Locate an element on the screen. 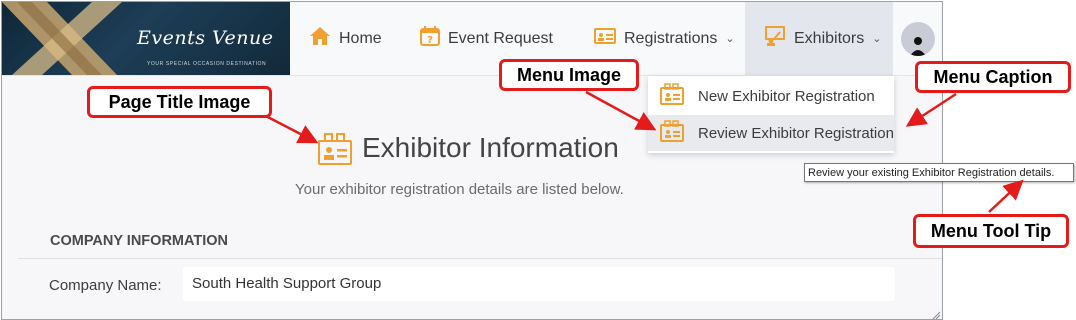  menu-item-new-exhibitor-registration: New Exhibitor Registration is located at coordinates (771, 96).